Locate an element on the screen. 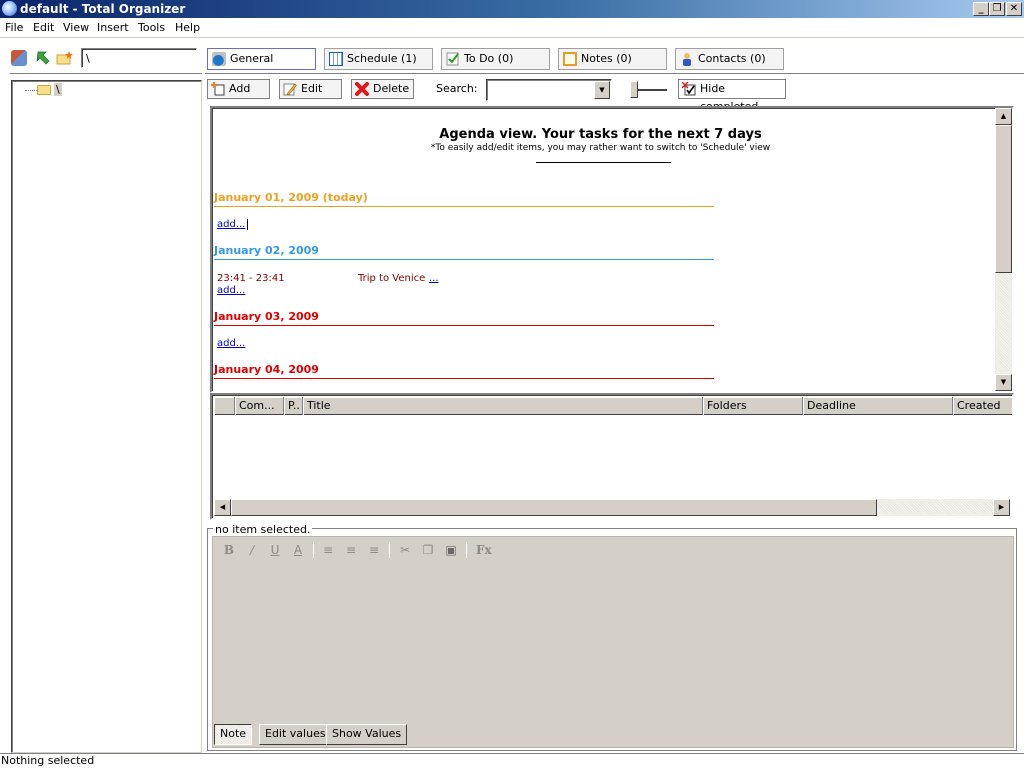 This screenshot has height=768, width=1024. general-icon is located at coordinates (219, 59).